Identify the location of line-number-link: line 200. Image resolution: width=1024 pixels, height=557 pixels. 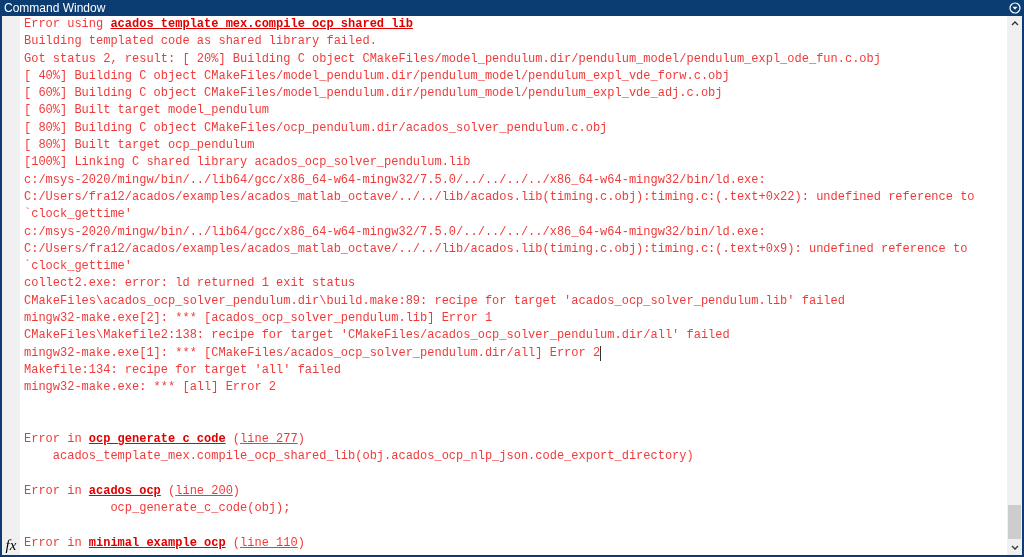
(204, 491).